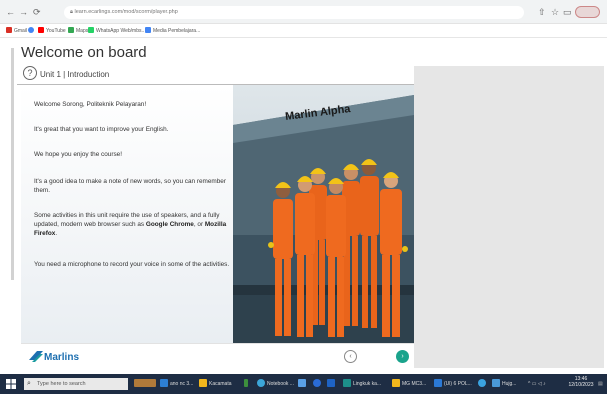 This screenshot has height=394, width=607. What do you see at coordinates (555, 12) in the screenshot?
I see `star-icon: ☆` at bounding box center [555, 12].